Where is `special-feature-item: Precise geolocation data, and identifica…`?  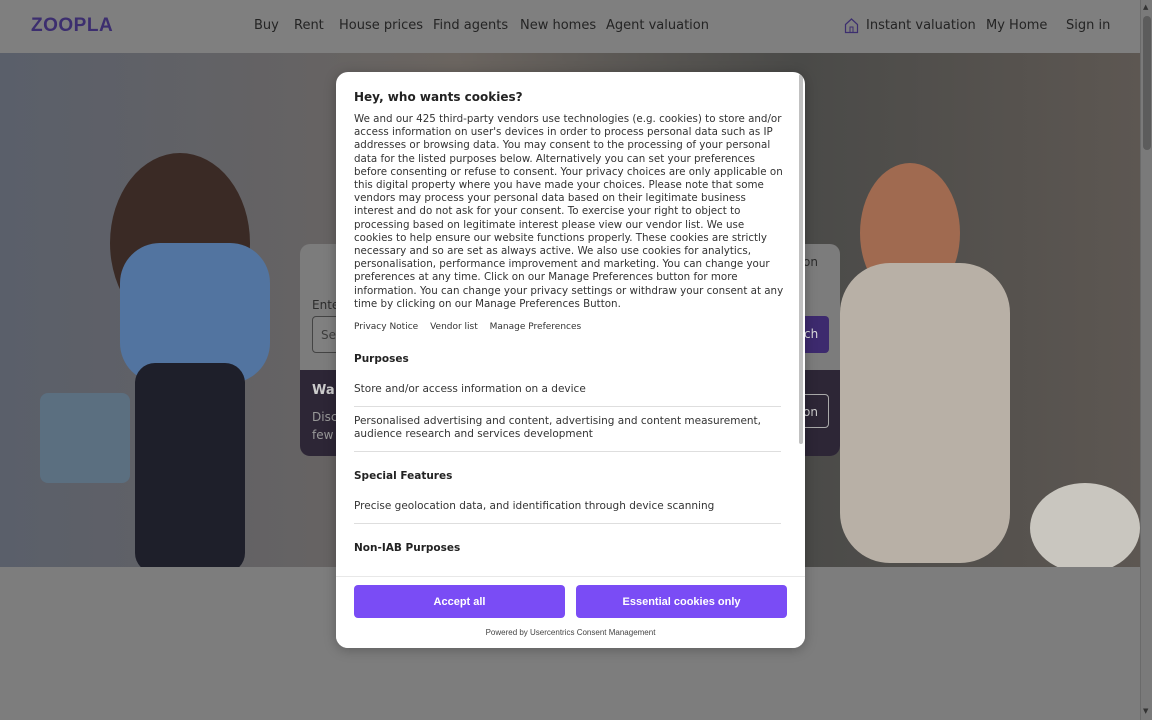 special-feature-item: Precise geolocation data, and identifica… is located at coordinates (567, 506).